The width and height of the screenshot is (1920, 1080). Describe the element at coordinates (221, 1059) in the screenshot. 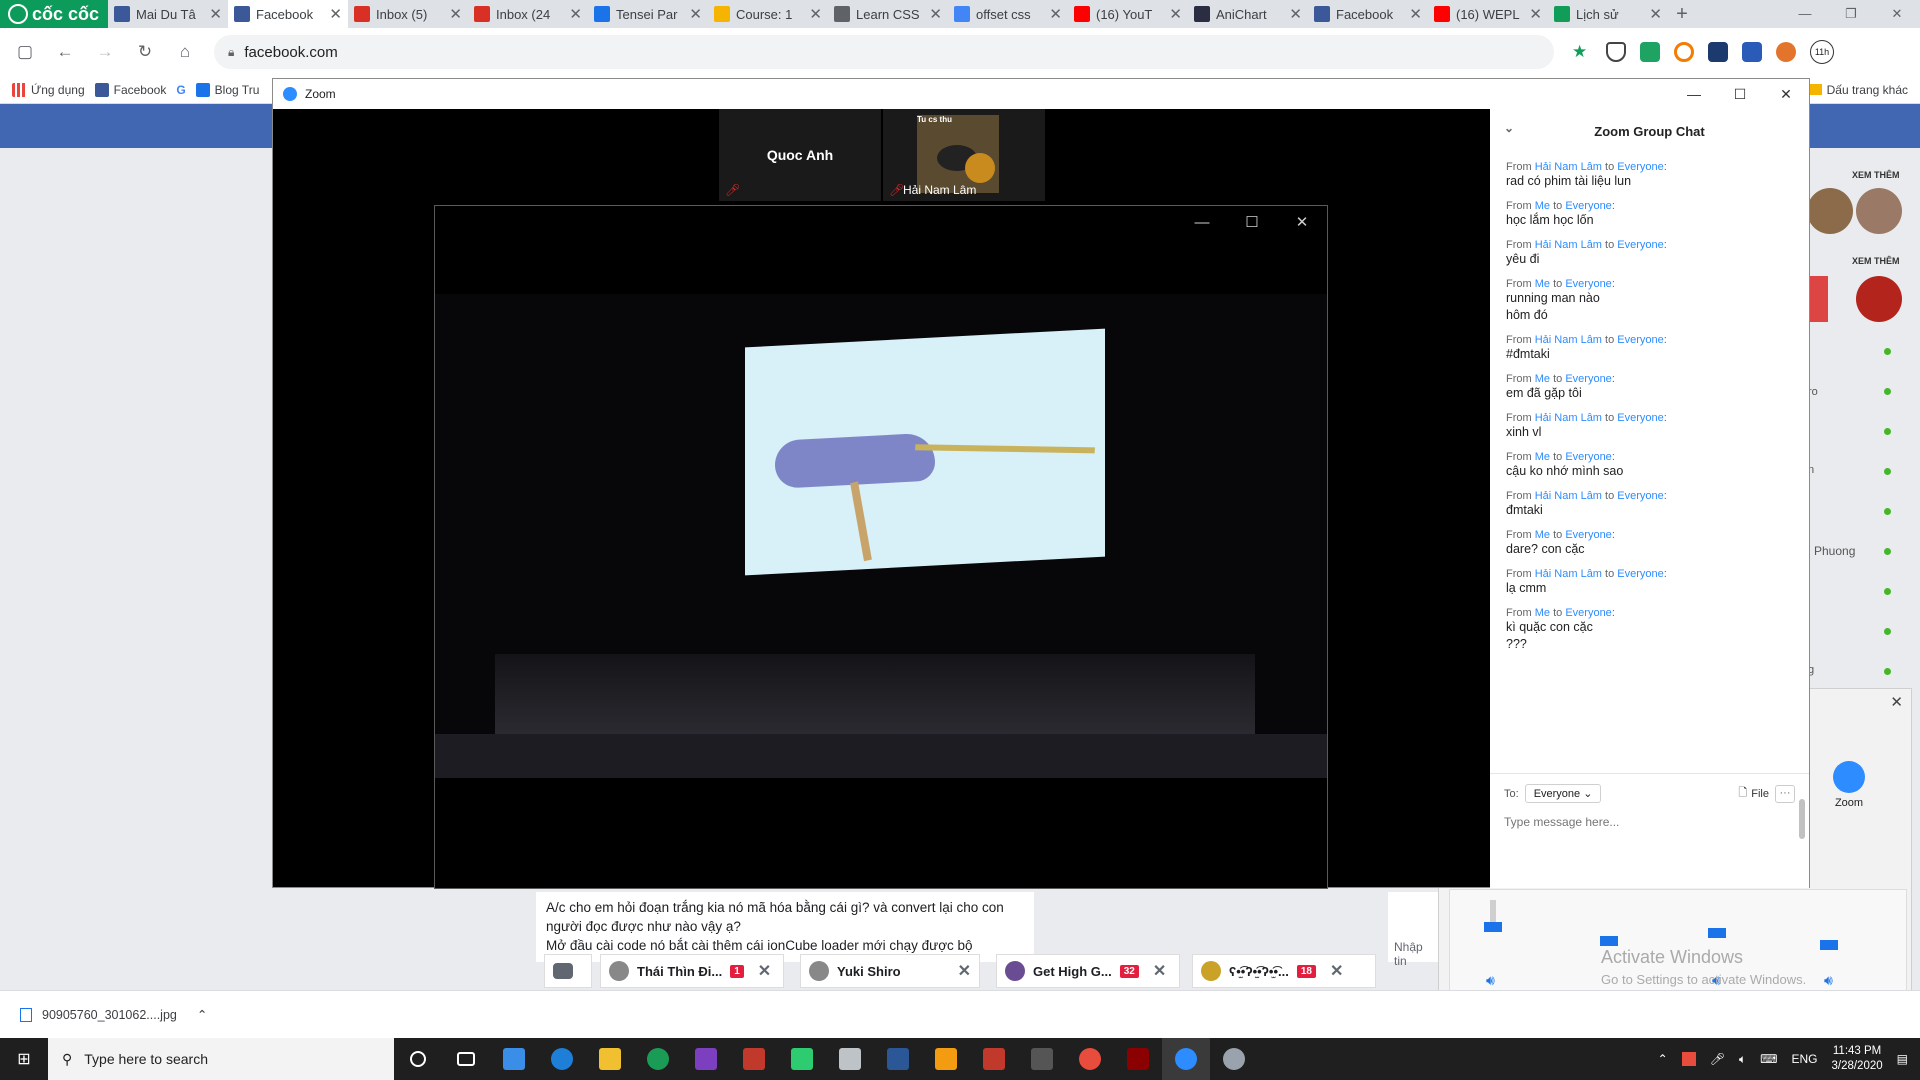

I see `taskbar-search: ⚲ Type here to search` at that location.